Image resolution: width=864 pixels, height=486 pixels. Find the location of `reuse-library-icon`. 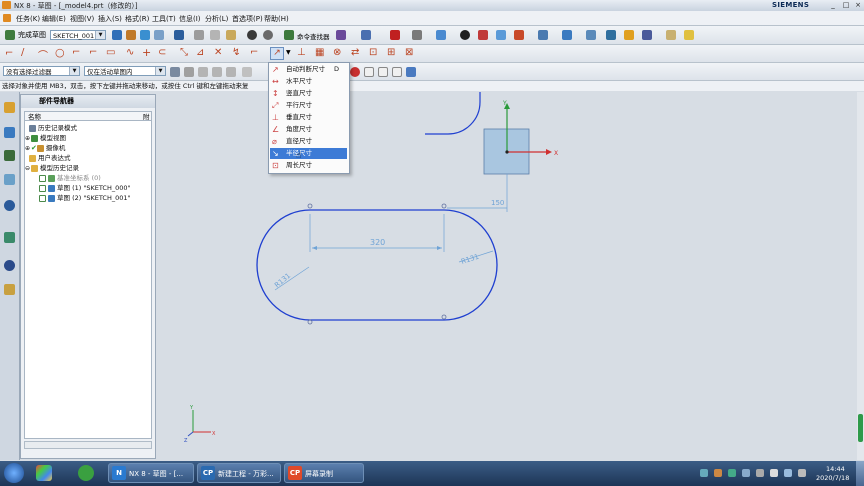

reuse-library-icon is located at coordinates (9, 179).